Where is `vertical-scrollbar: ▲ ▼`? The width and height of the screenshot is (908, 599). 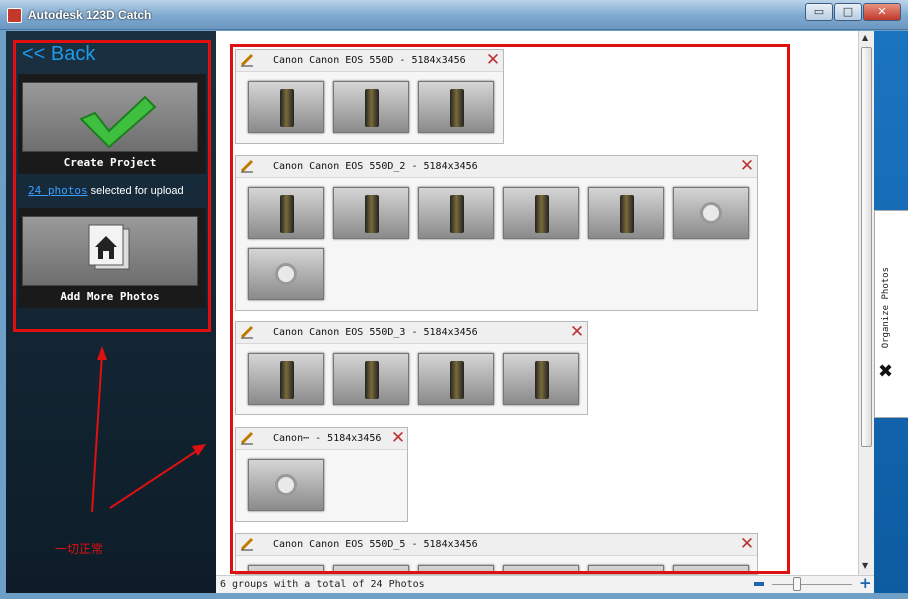 vertical-scrollbar: ▲ ▼ is located at coordinates (866, 303).